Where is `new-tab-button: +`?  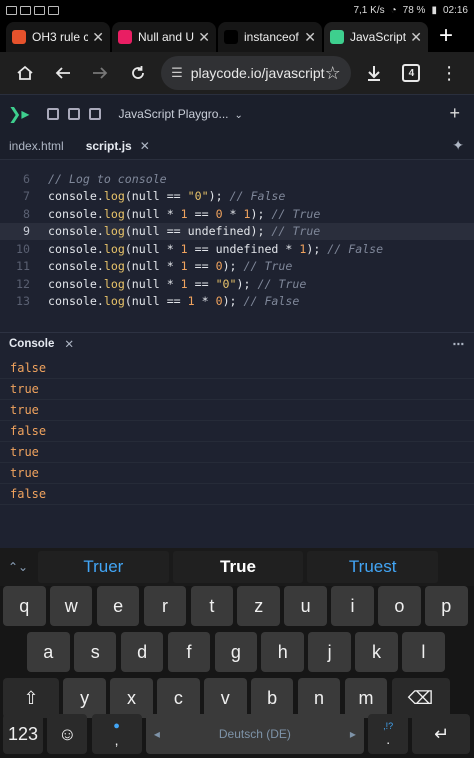 new-tab-button: + is located at coordinates (446, 37).